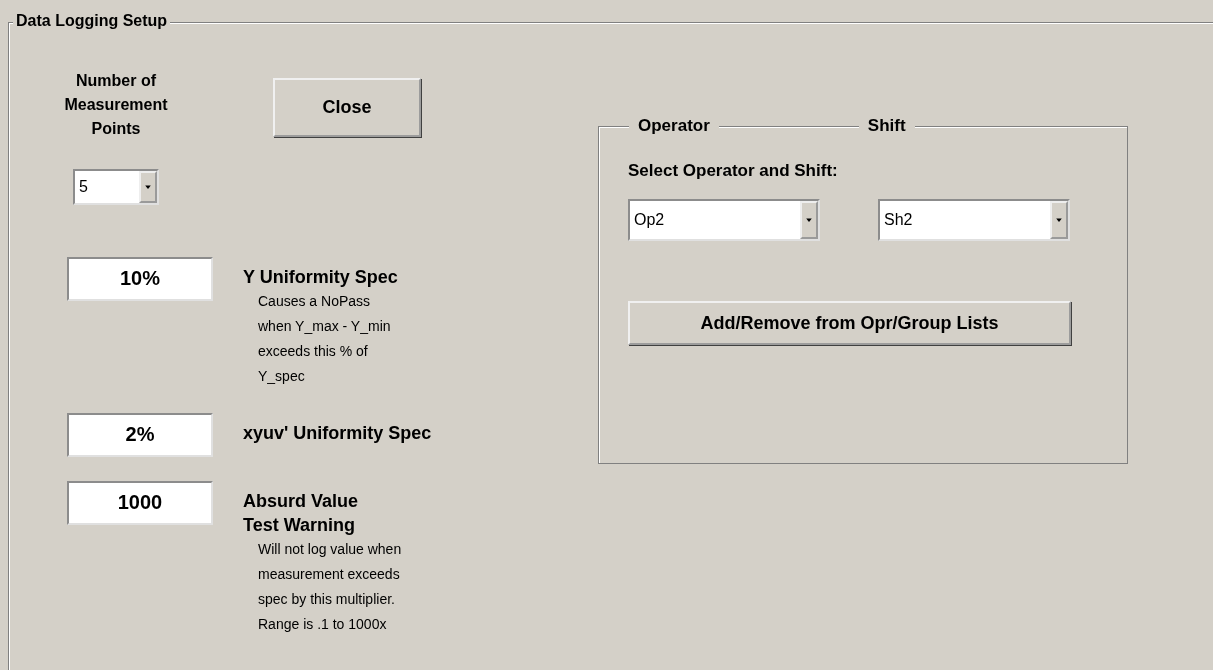  I want to click on spec-input: 2%, so click(140, 435).